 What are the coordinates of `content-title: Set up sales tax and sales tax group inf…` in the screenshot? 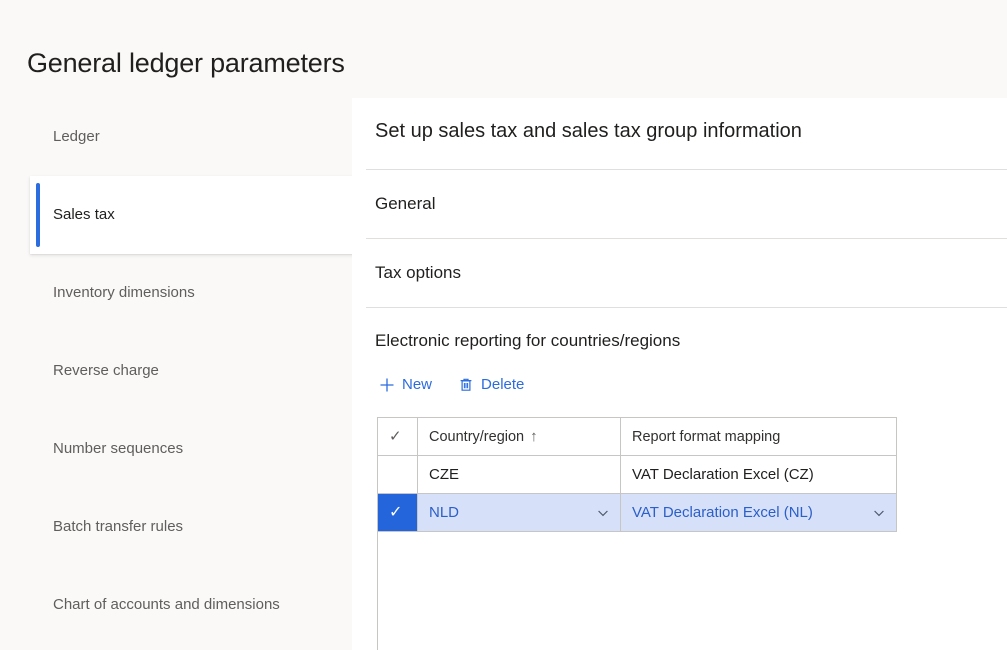 It's located at (588, 131).